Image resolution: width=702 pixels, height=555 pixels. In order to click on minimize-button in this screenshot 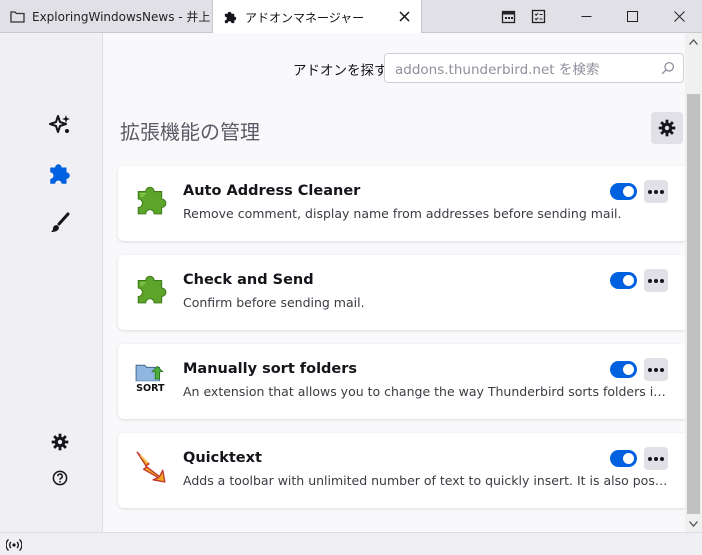, I will do `click(586, 16)`.